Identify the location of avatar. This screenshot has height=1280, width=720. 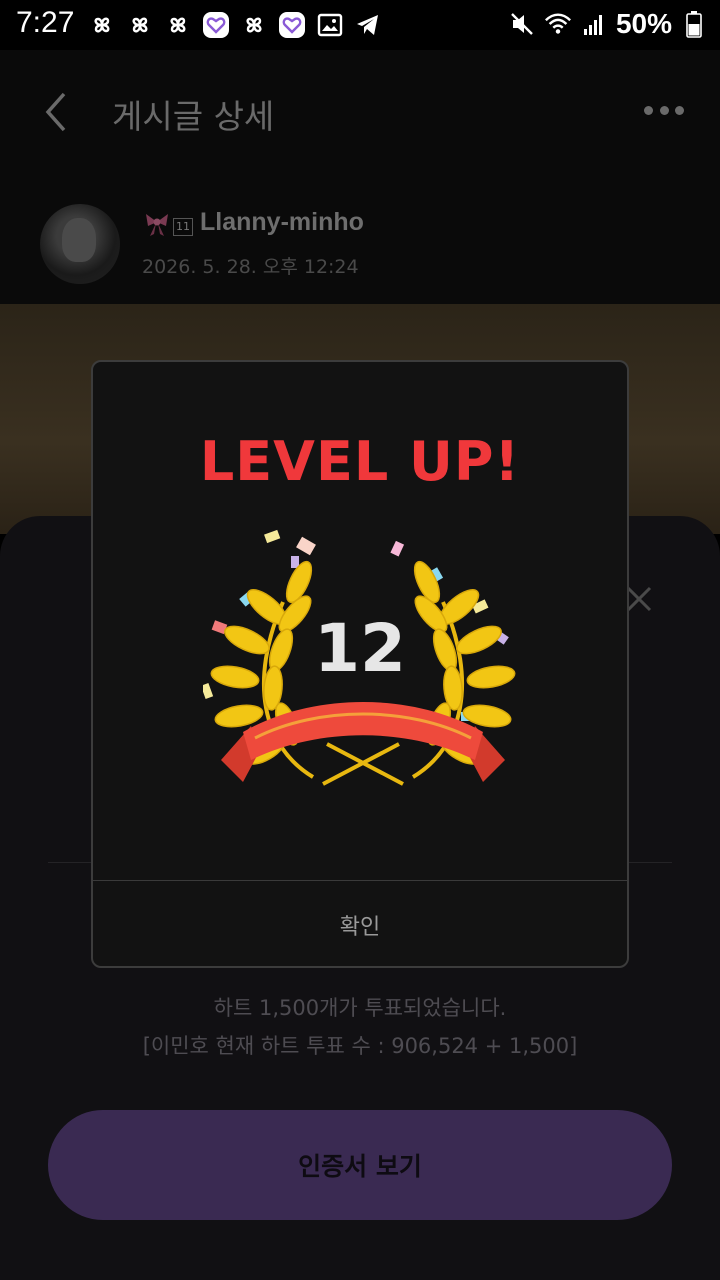
(80, 244).